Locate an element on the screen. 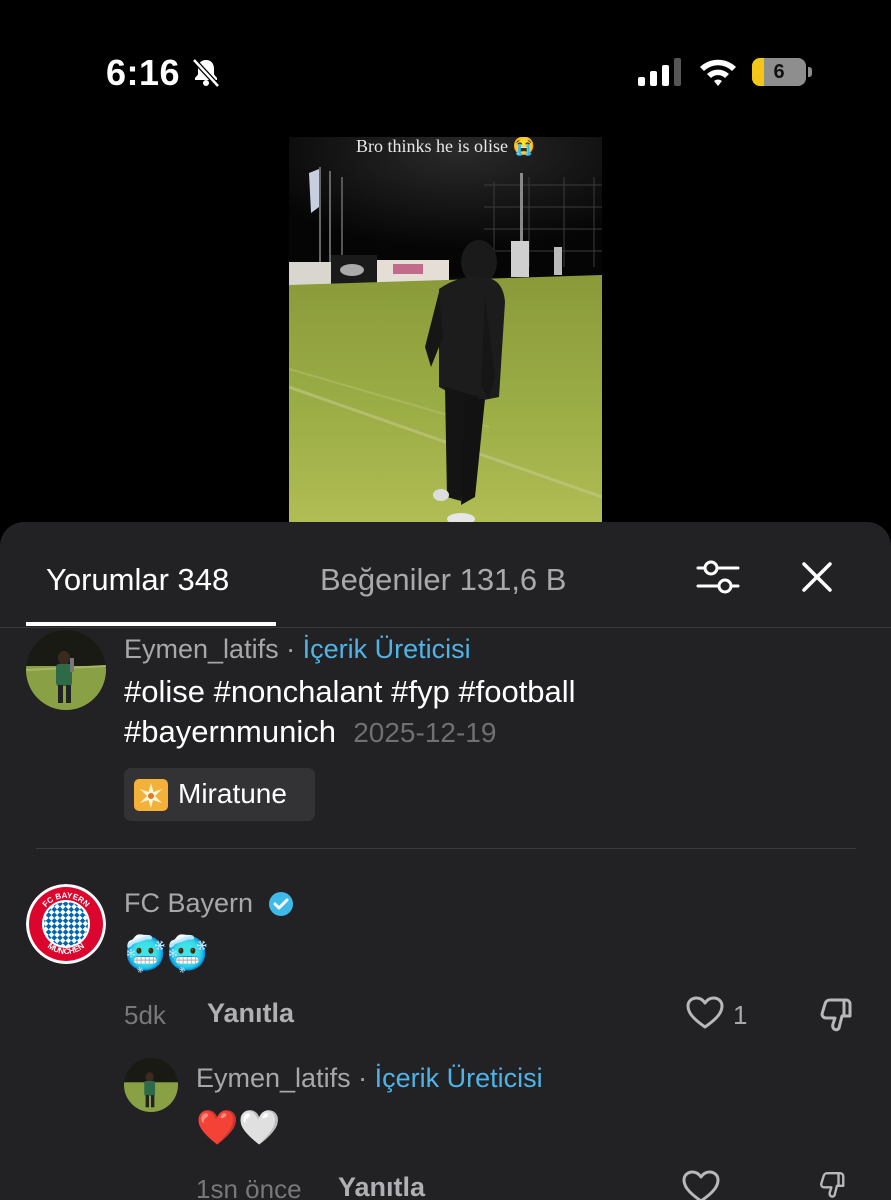 The height and width of the screenshot is (1200, 891). sliders-icon is located at coordinates (718, 577).